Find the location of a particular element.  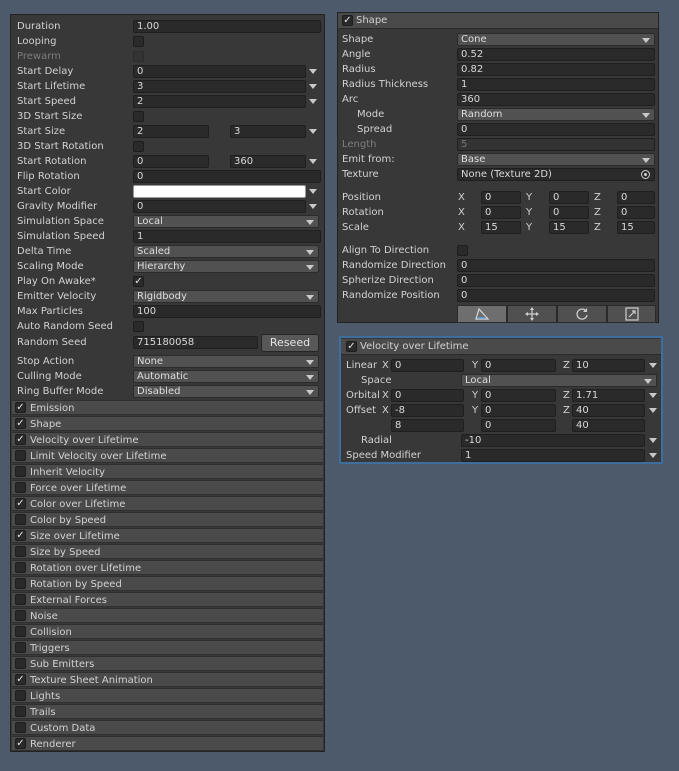

reseed-button: Reseed is located at coordinates (290, 343).